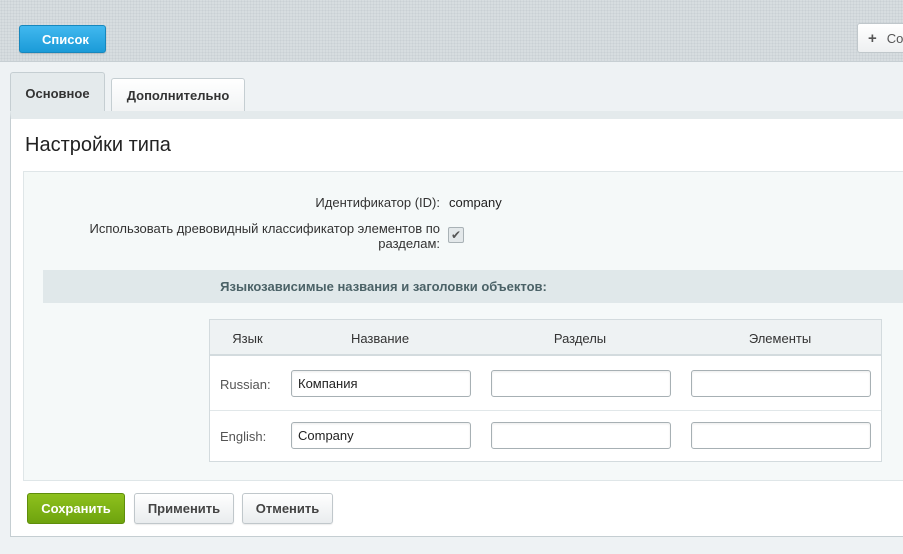 Image resolution: width=903 pixels, height=554 pixels. What do you see at coordinates (381, 435) in the screenshot?
I see `english-name-input` at bounding box center [381, 435].